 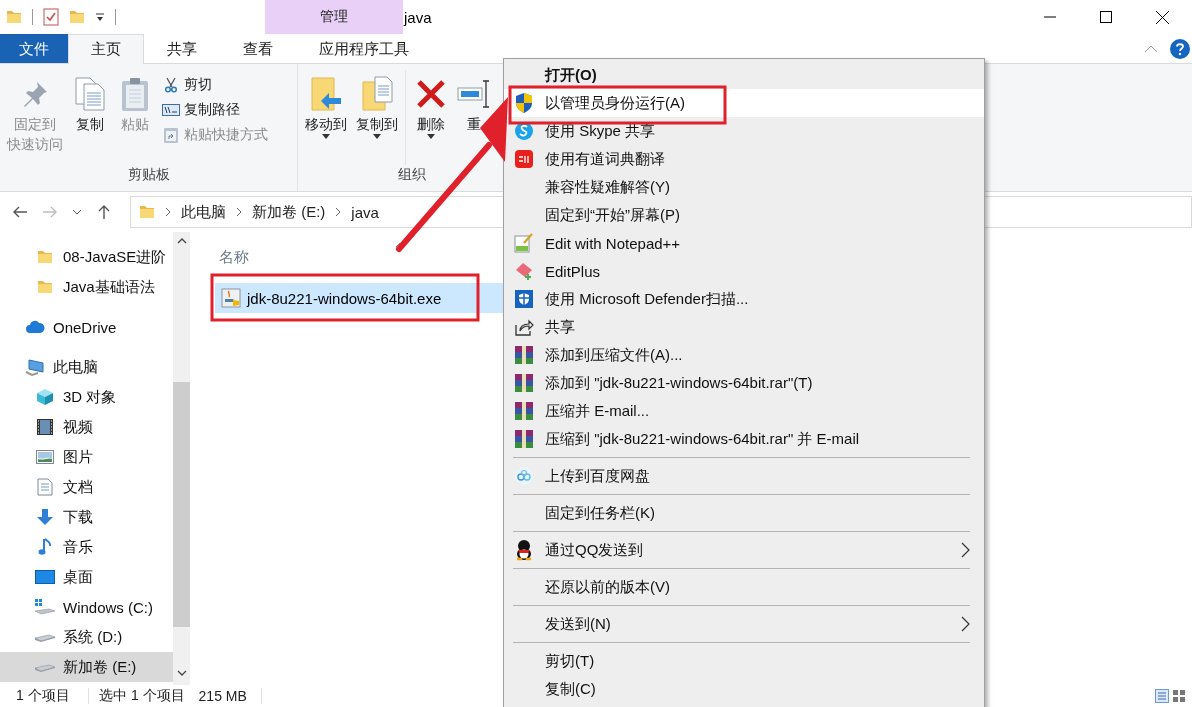 What do you see at coordinates (524, 476) in the screenshot?
I see `baidu-cloud-icon` at bounding box center [524, 476].